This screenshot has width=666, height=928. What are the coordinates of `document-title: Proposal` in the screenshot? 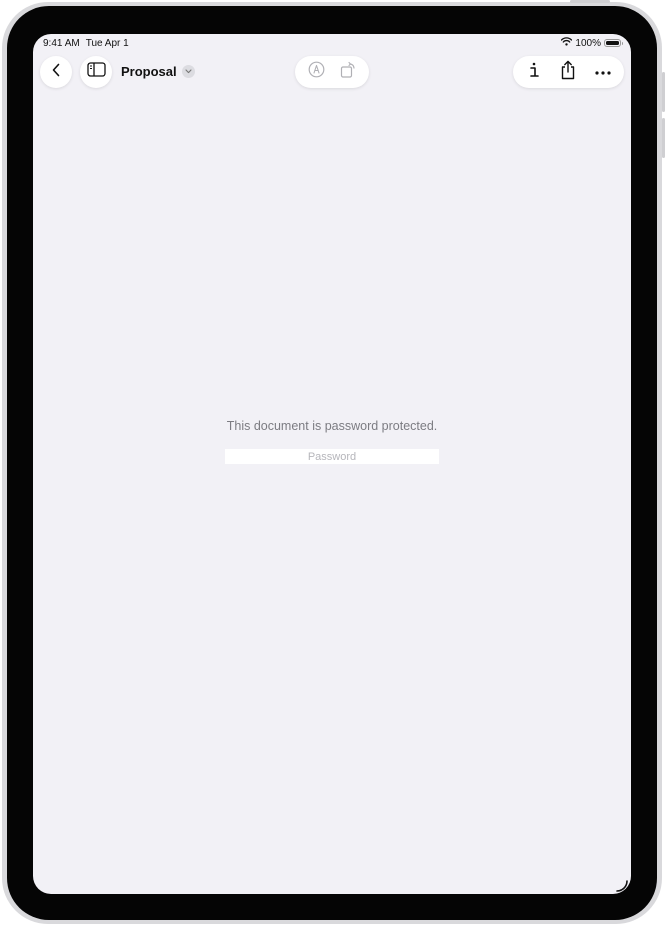 It's located at (149, 71).